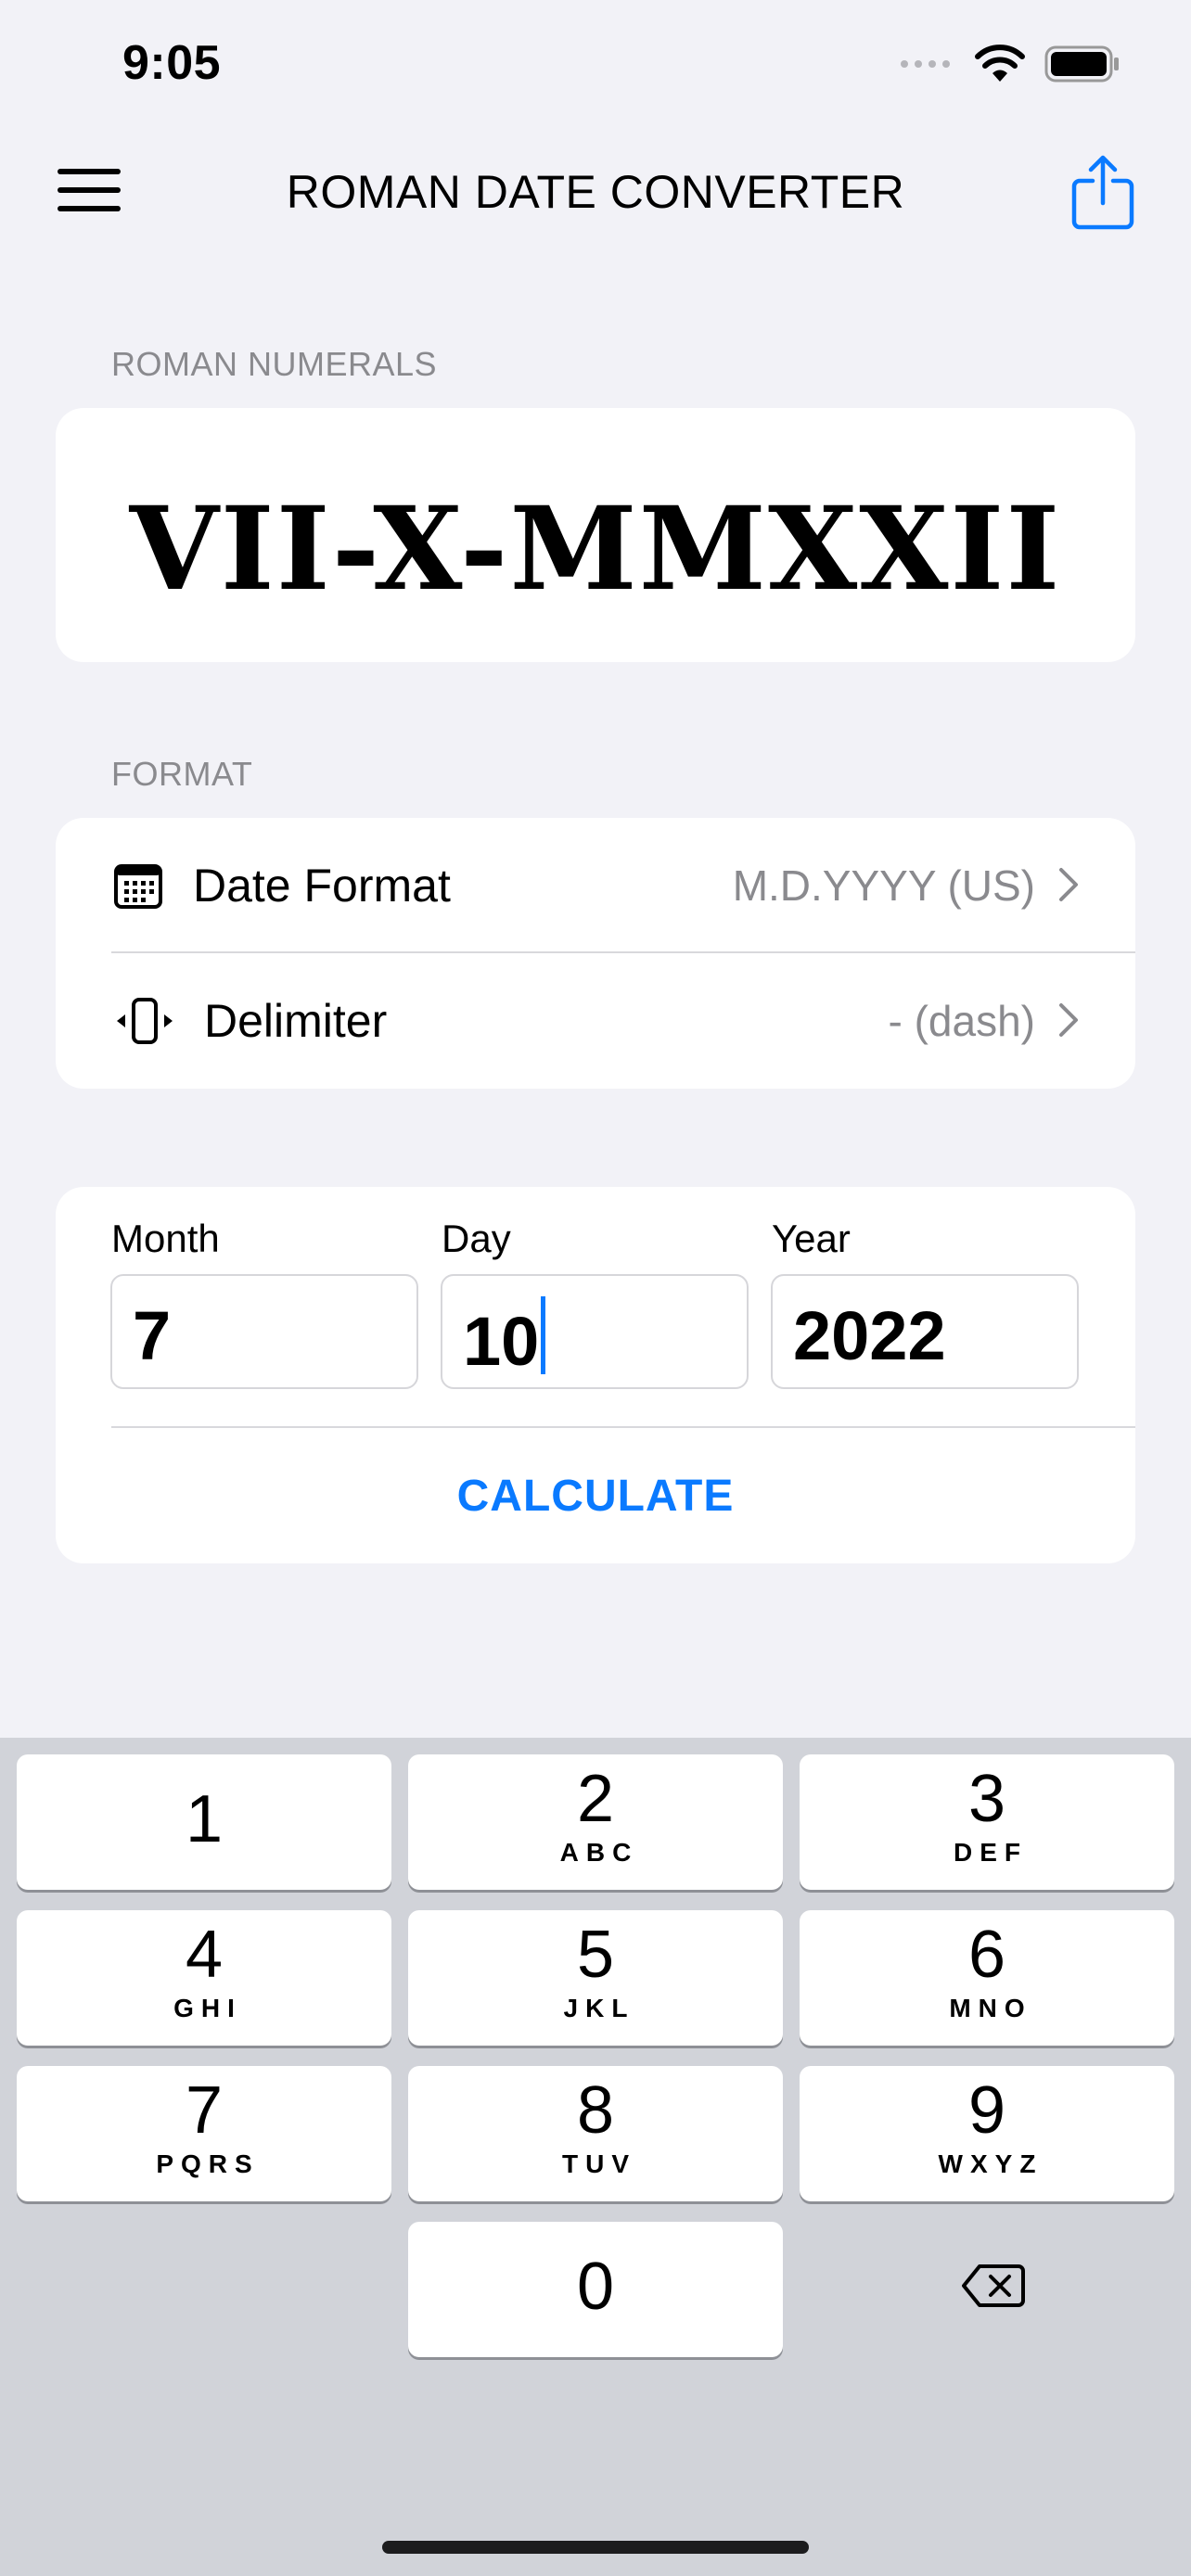  I want to click on roman-result-card: VII-X-MMXXII, so click(595, 535).